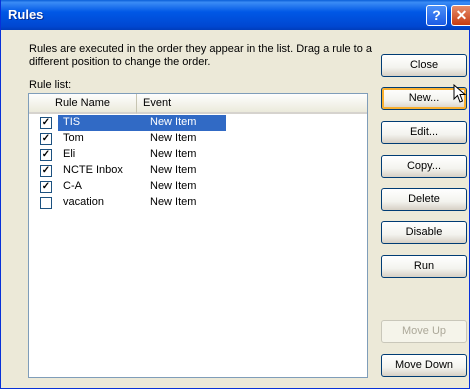  Describe the element at coordinates (252, 104) in the screenshot. I see `column-header-event: Event` at that location.